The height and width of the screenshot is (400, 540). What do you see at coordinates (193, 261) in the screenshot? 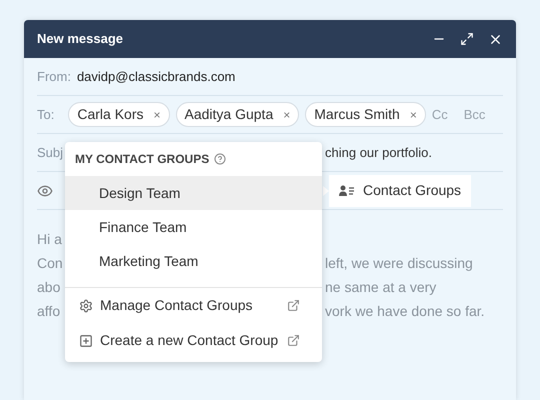
I see `menu-item: Marketing Team` at bounding box center [193, 261].